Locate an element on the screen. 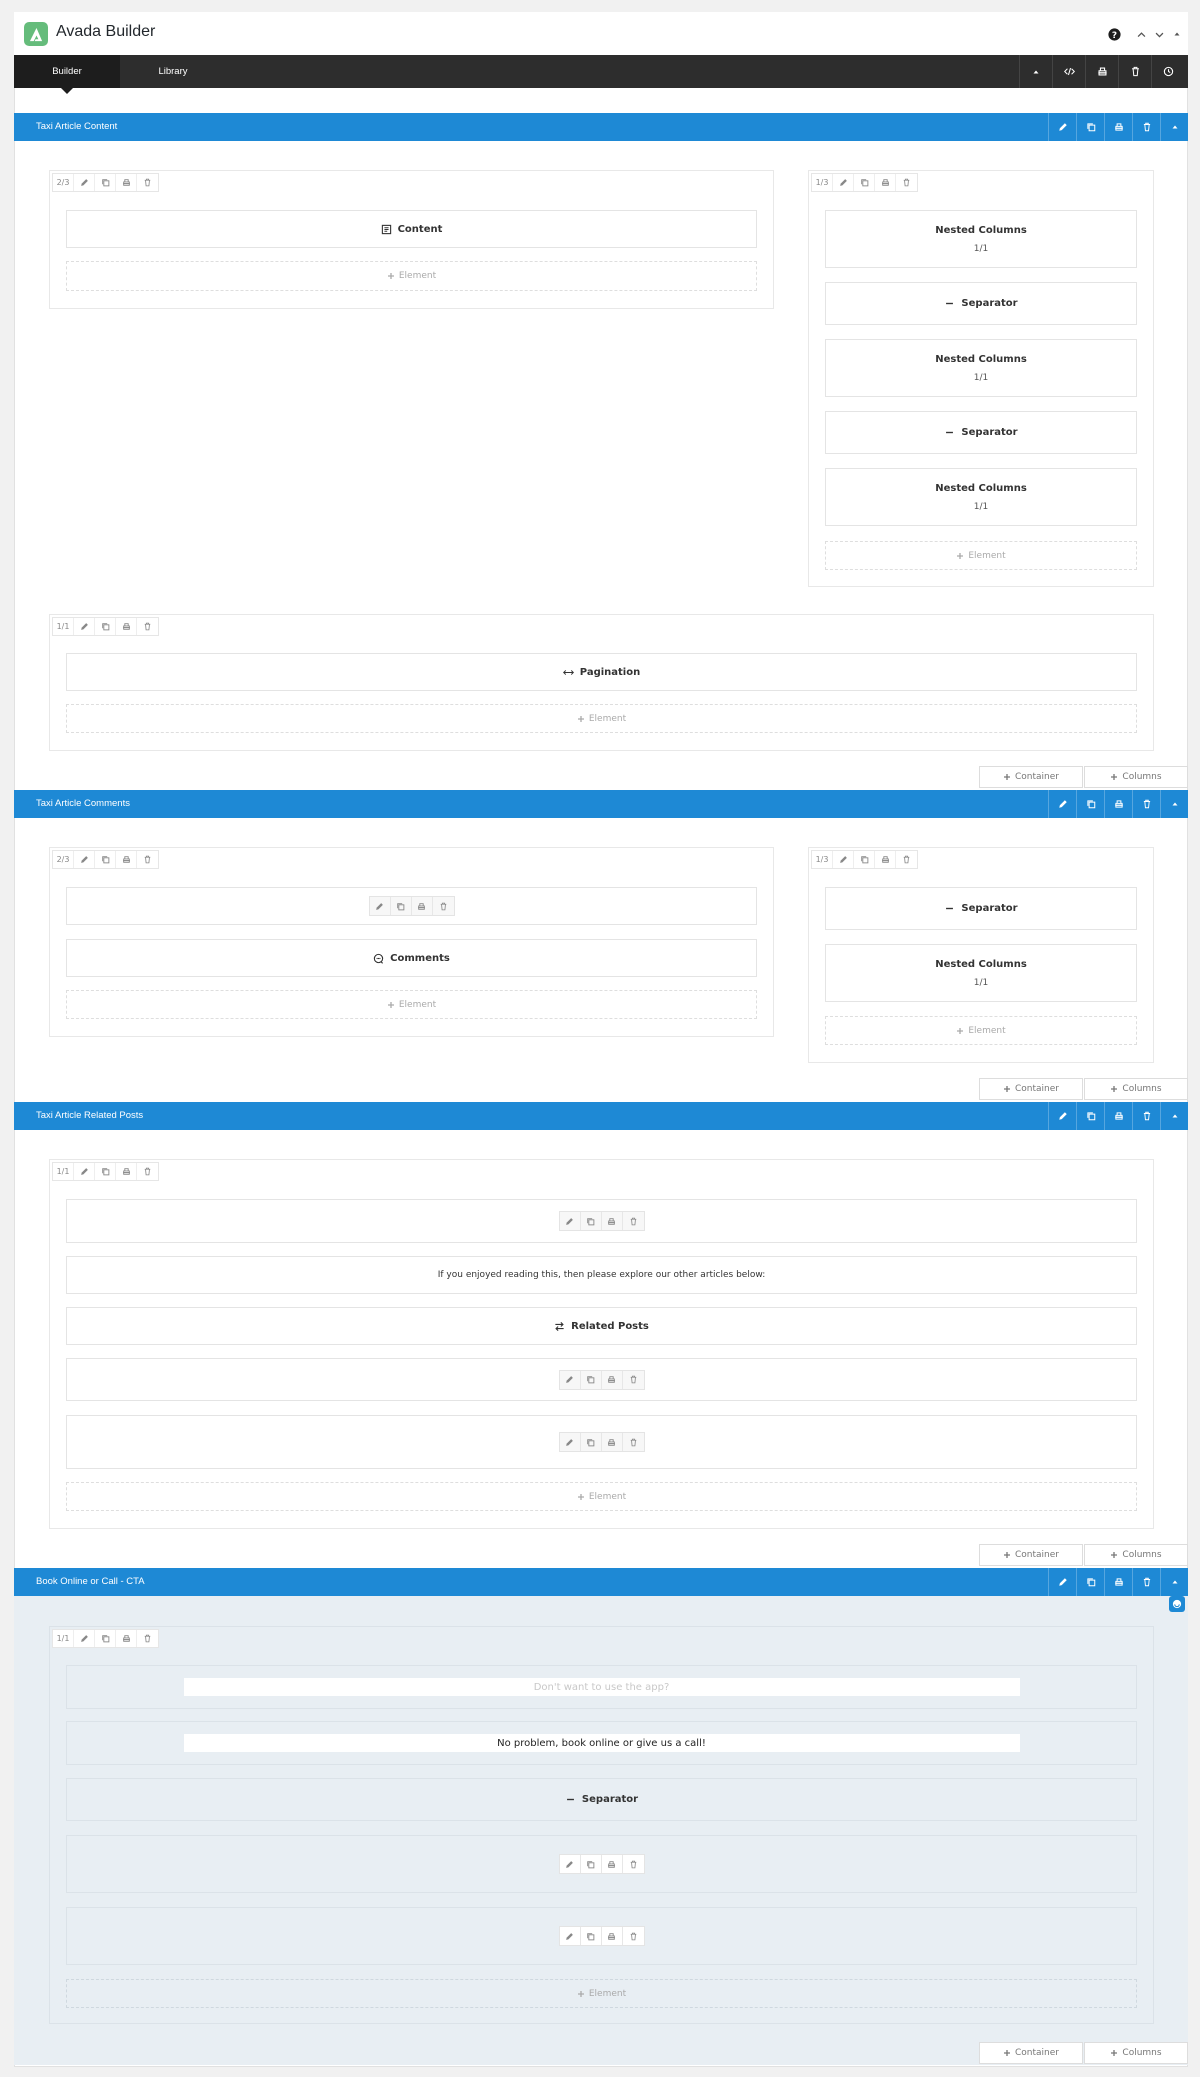 This screenshot has height=2077, width=1200. code-view-icon is located at coordinates (1068, 71).